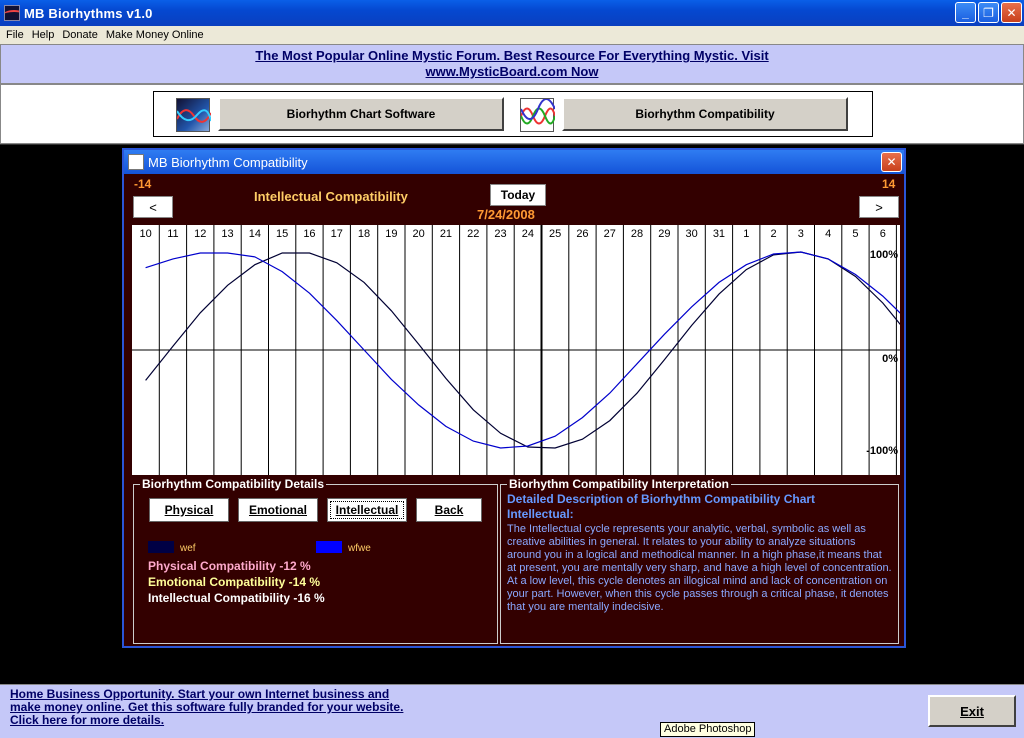 The image size is (1024, 738). What do you see at coordinates (361, 114) in the screenshot?
I see `biorhythm-chart-software-button: Biorhythm Chart Software` at bounding box center [361, 114].